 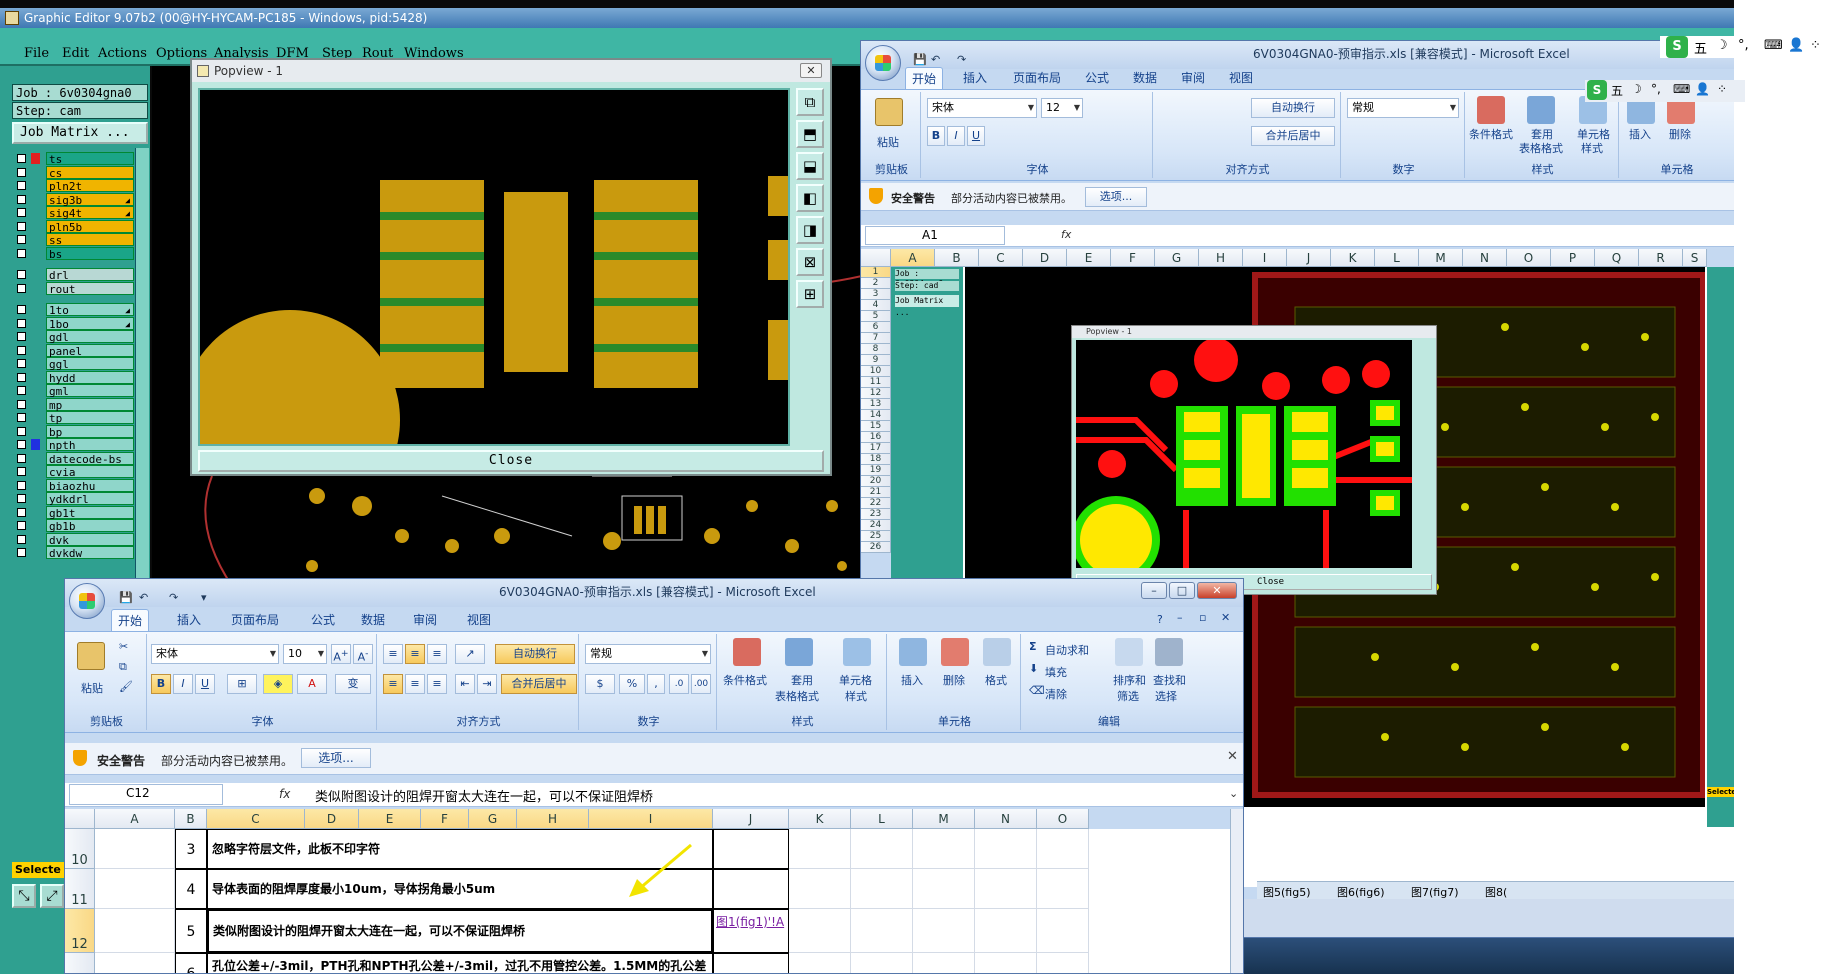 I want to click on column-header: A, so click(x=913, y=258).